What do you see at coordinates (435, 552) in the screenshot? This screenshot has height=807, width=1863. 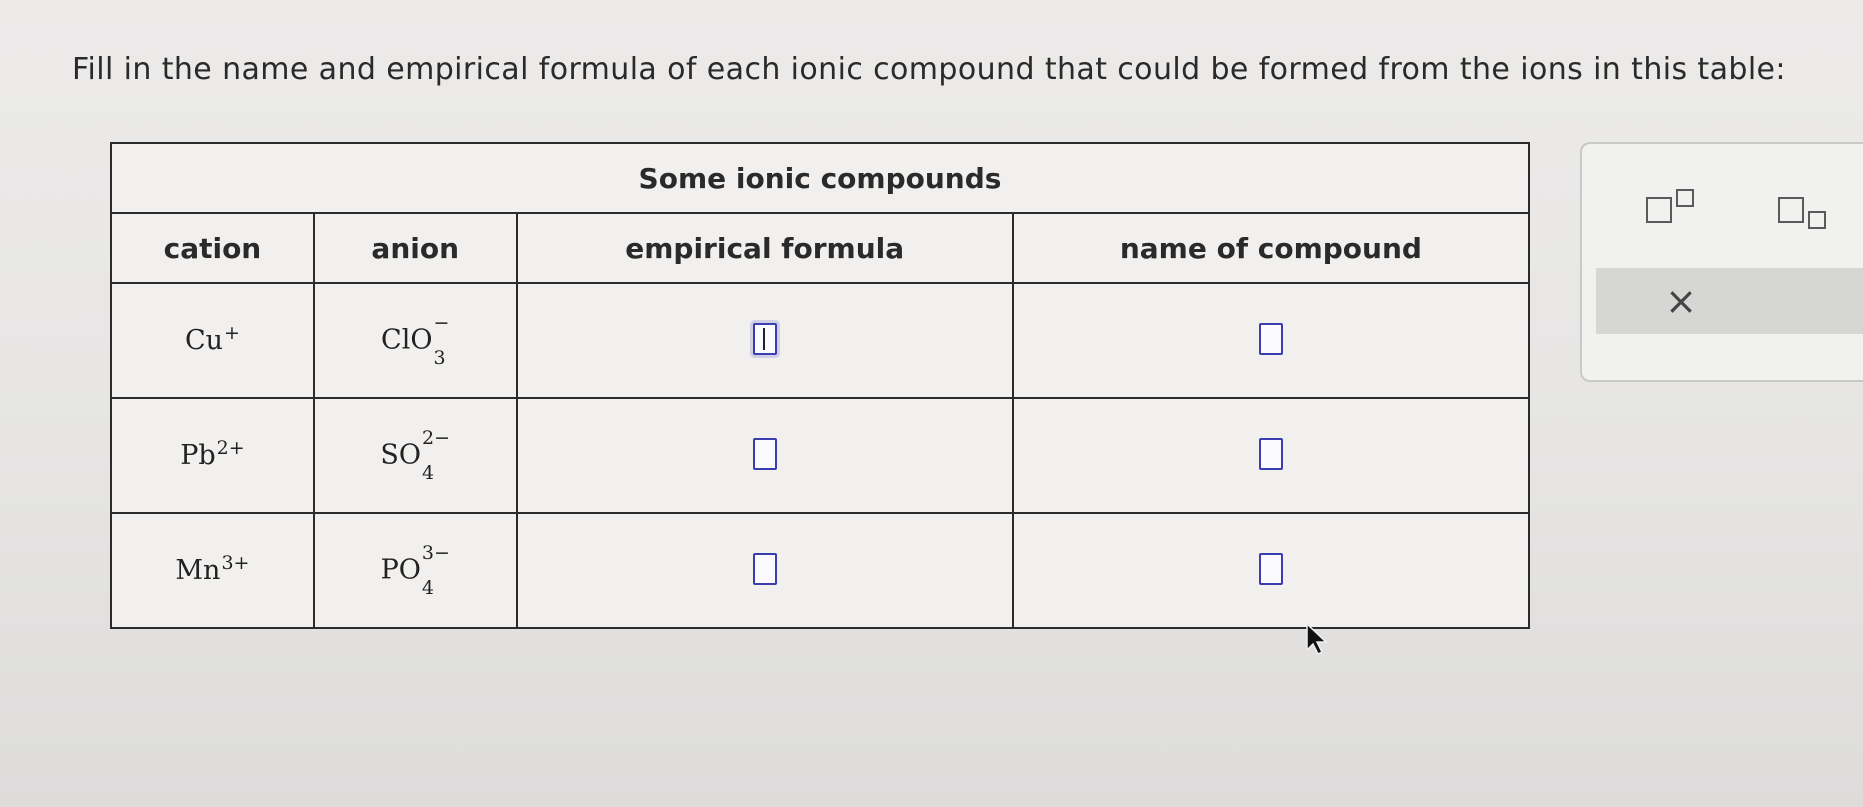 I see `ion-charge: 3−` at bounding box center [435, 552].